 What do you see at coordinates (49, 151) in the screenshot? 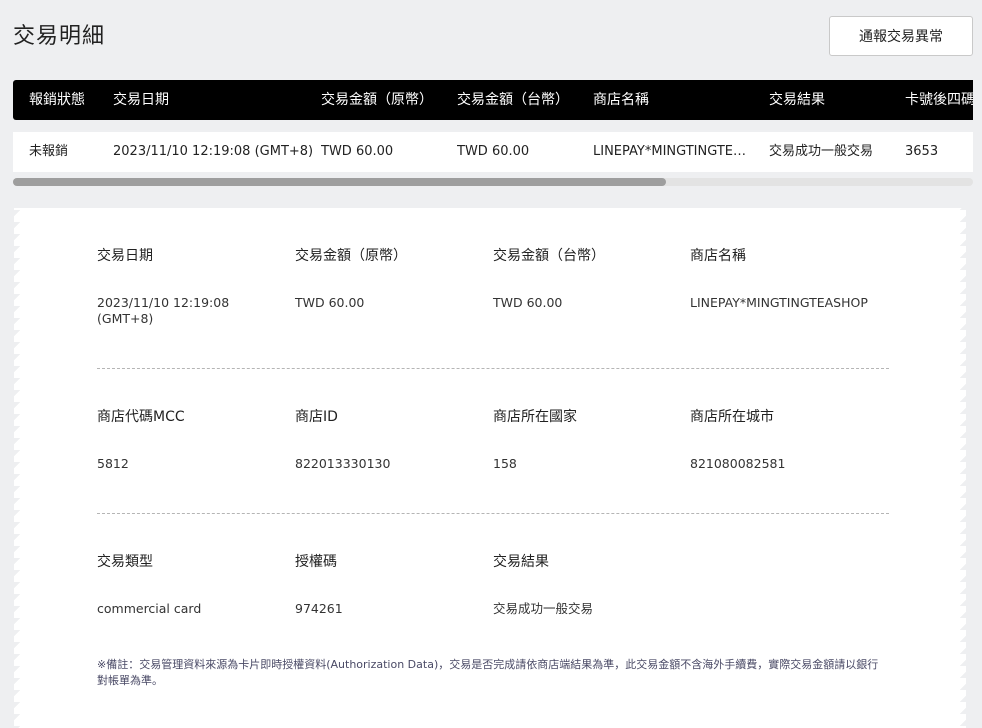
I see `cell-reimbursement-status: 未報銷` at bounding box center [49, 151].